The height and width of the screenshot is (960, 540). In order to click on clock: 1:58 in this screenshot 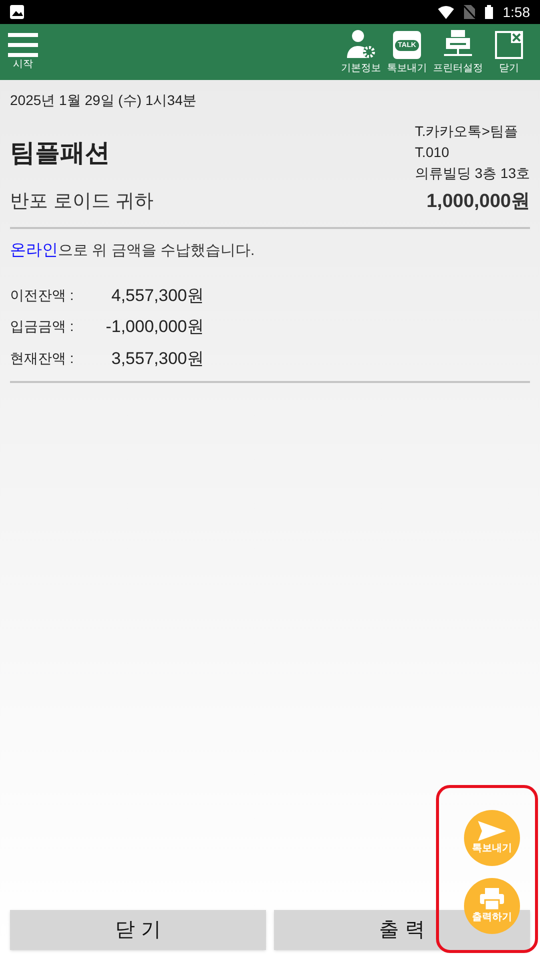, I will do `click(516, 12)`.